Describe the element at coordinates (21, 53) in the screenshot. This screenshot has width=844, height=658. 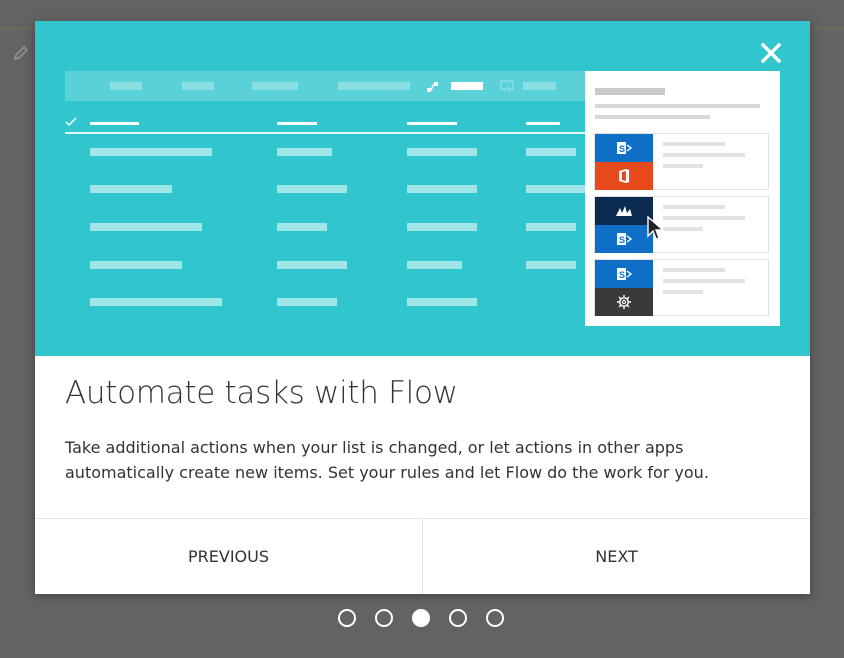
I see `pencil-icon` at that location.